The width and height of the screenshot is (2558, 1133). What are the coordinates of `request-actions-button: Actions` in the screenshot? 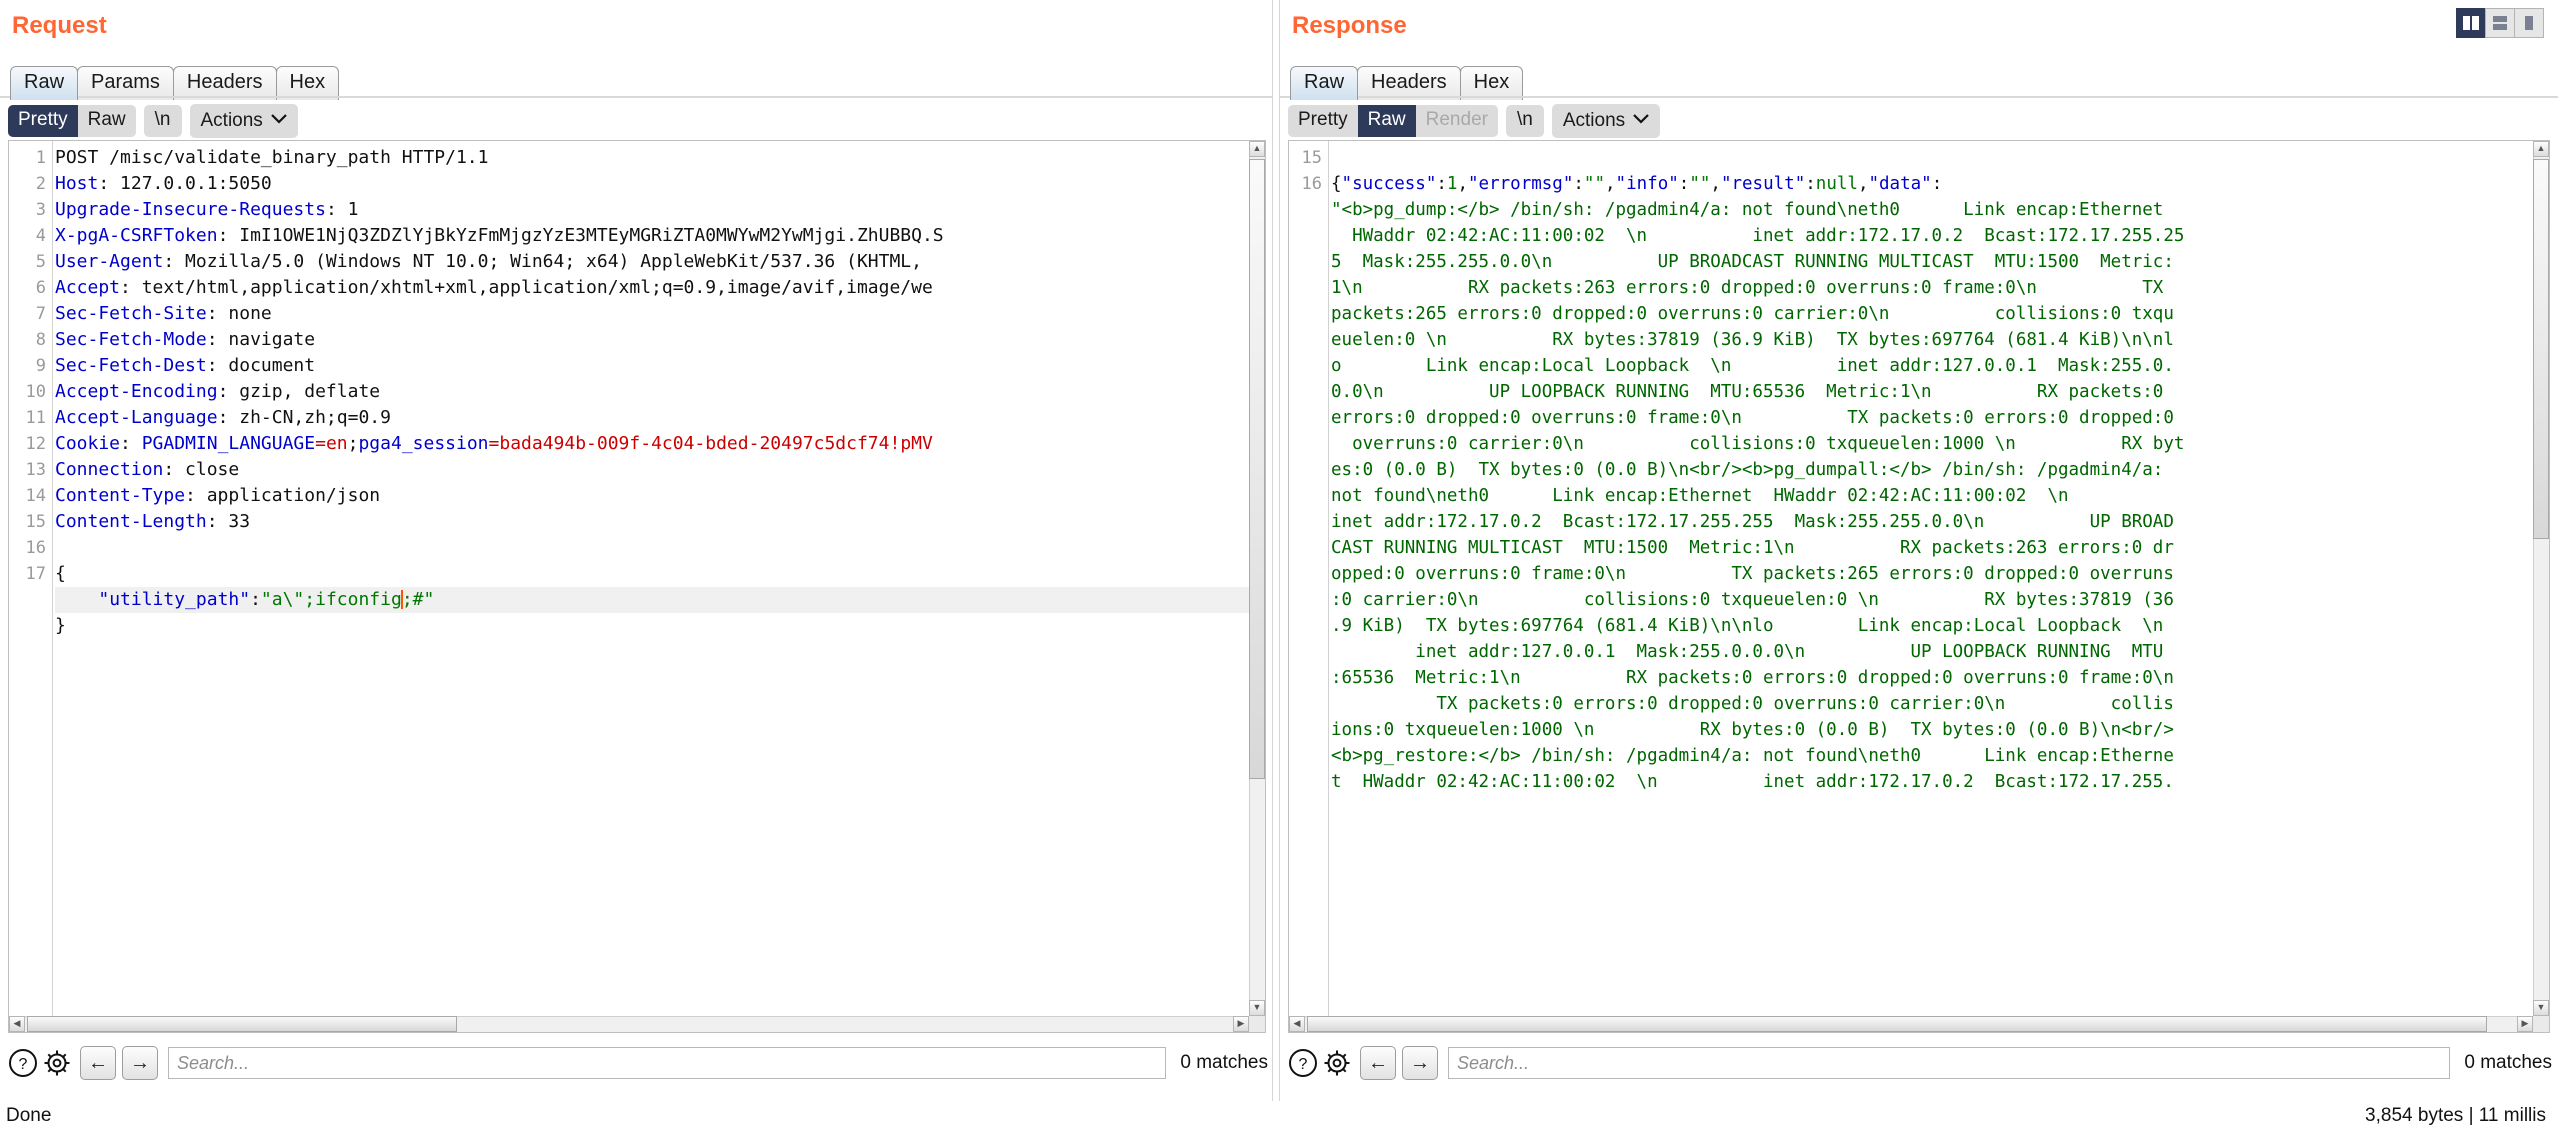 It's located at (243, 121).